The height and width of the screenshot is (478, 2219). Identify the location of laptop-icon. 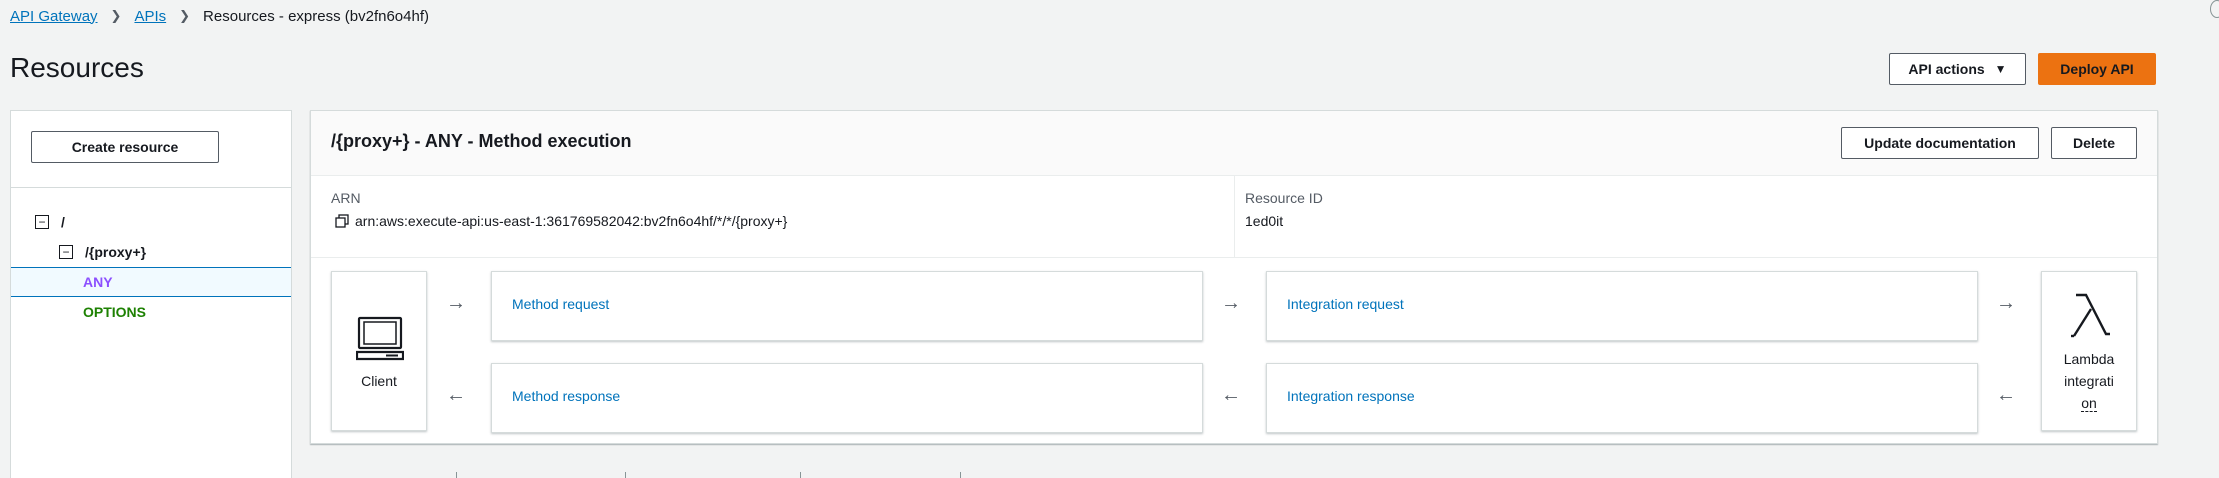
(380, 338).